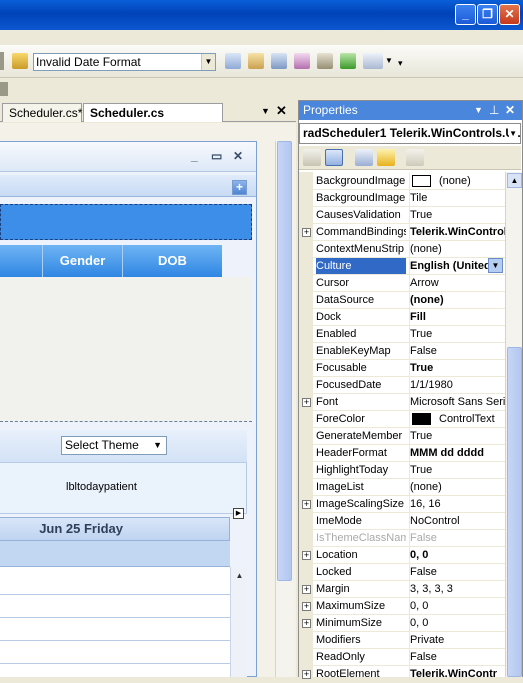  Describe the element at coordinates (487, 14) in the screenshot. I see `restore-button: ❐` at that location.